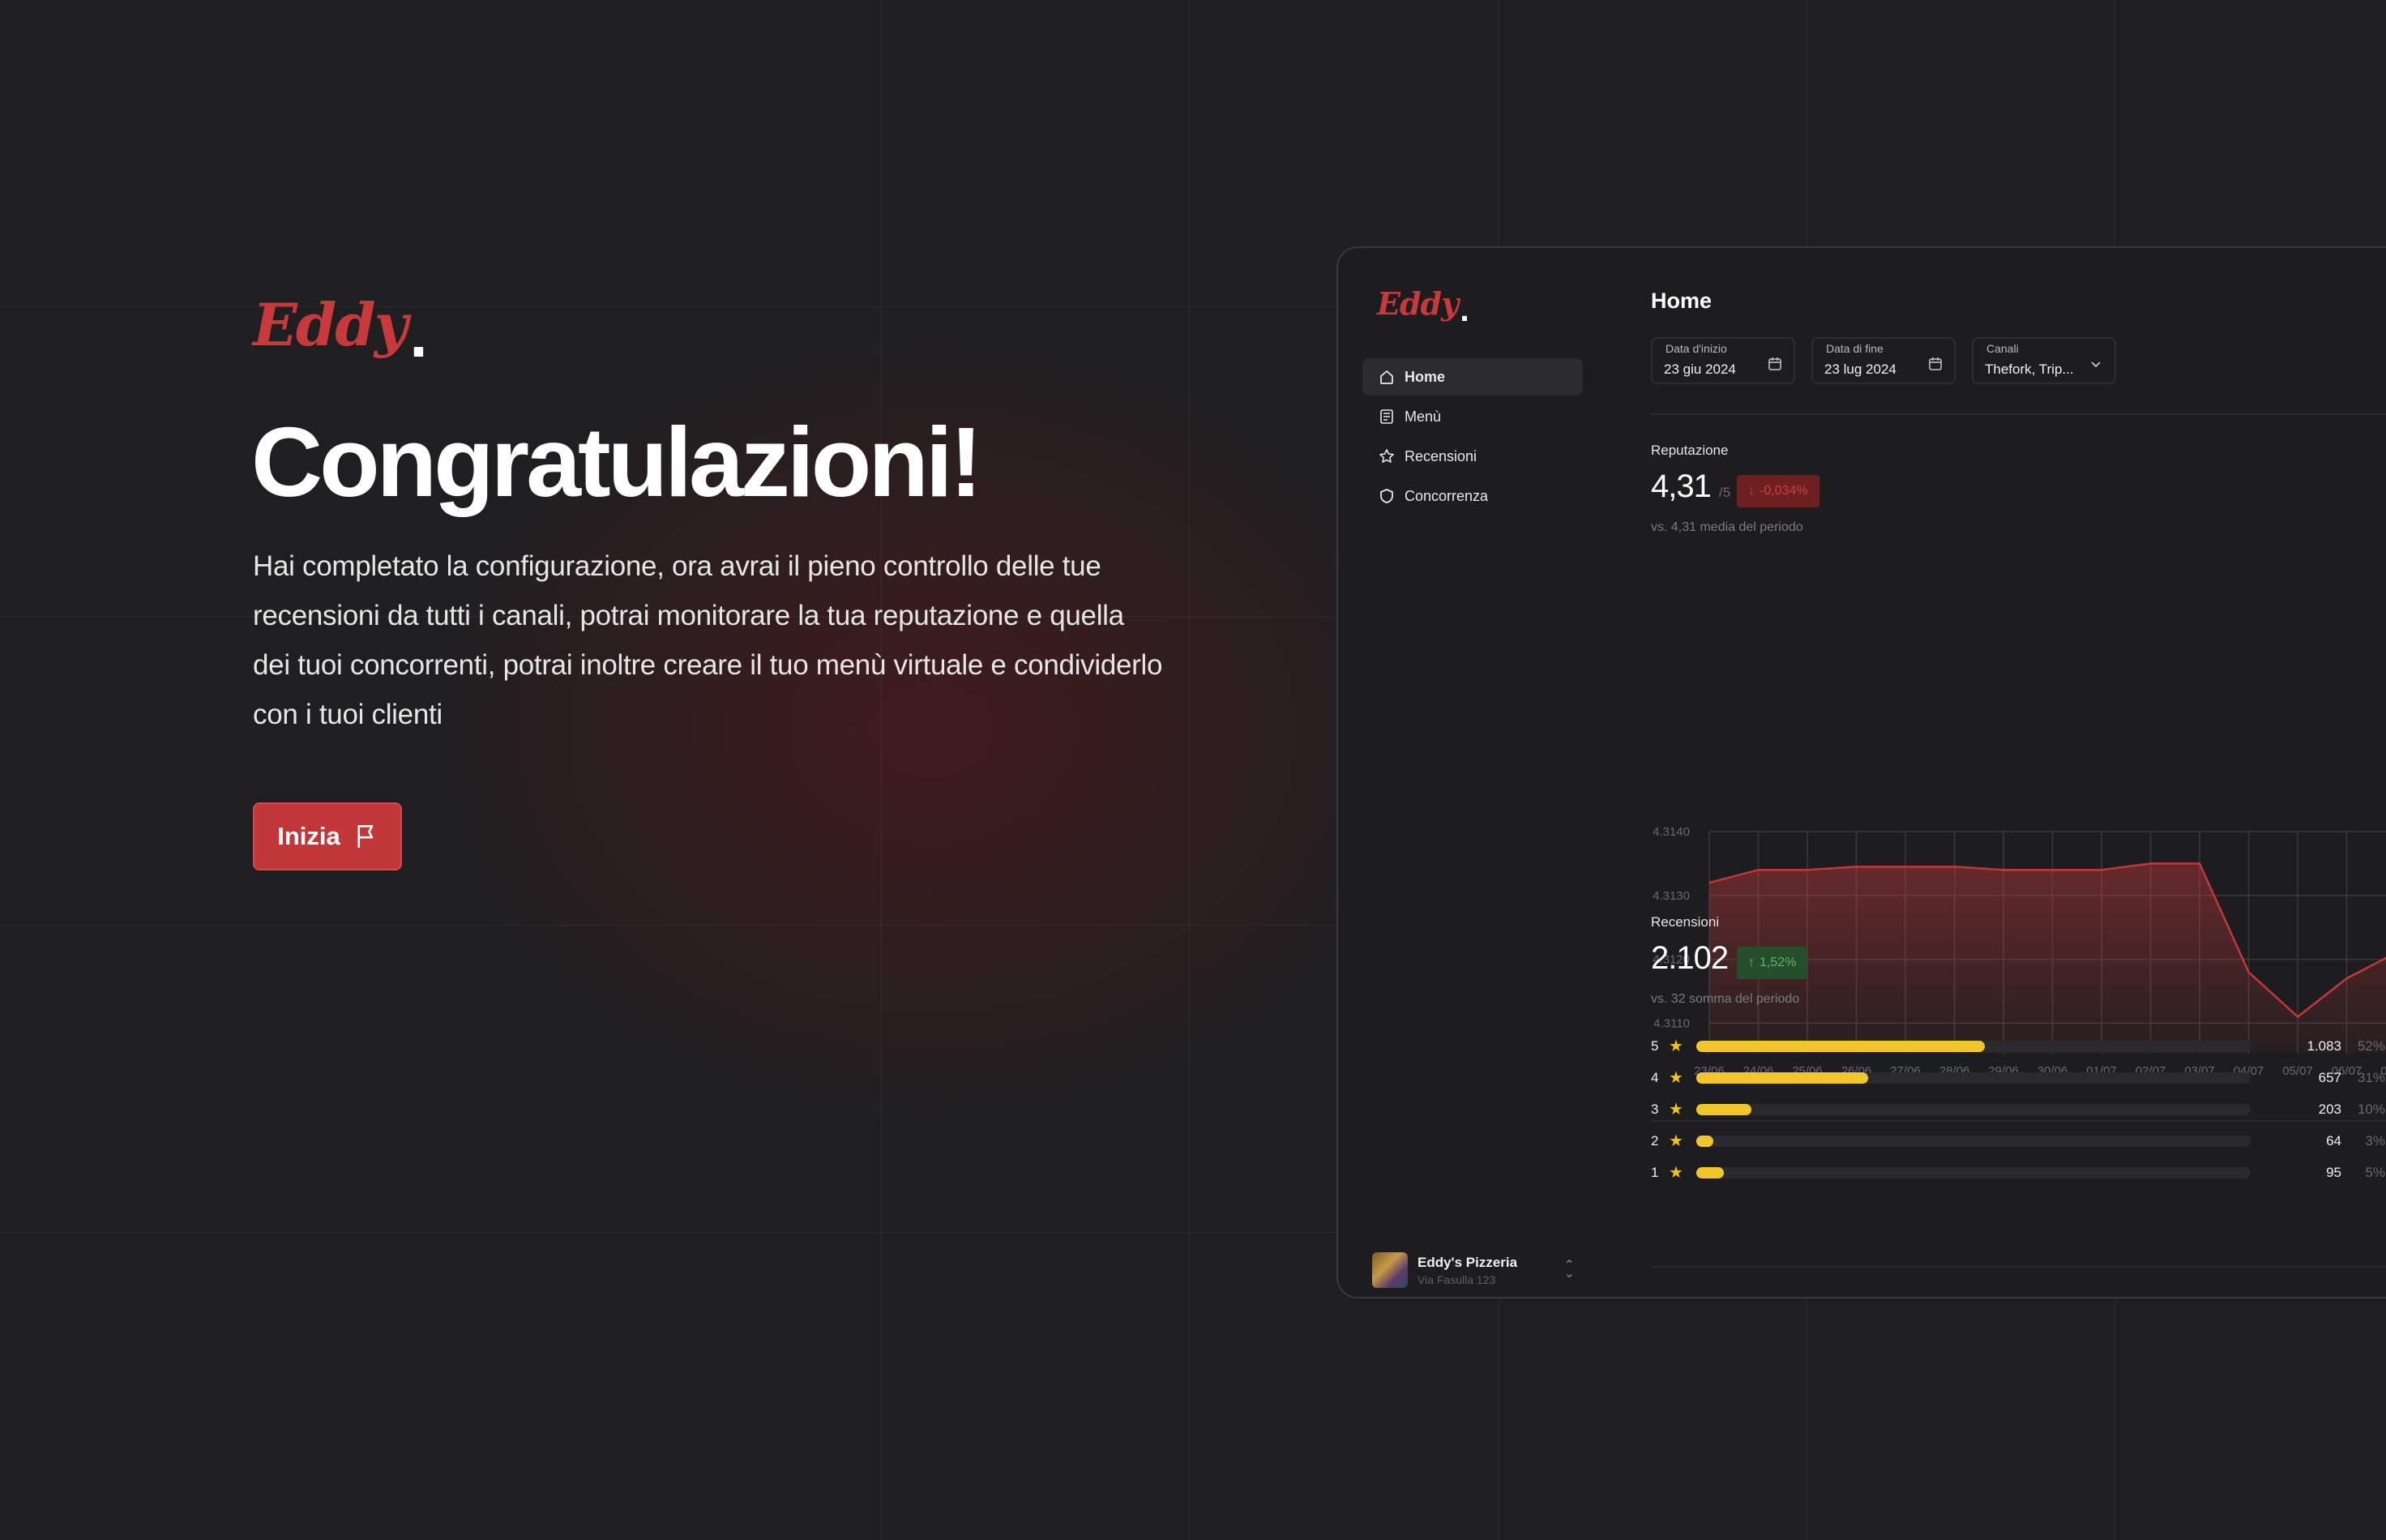 The image size is (2386, 1540). I want to click on rating-percent: 31%, so click(2371, 1077).